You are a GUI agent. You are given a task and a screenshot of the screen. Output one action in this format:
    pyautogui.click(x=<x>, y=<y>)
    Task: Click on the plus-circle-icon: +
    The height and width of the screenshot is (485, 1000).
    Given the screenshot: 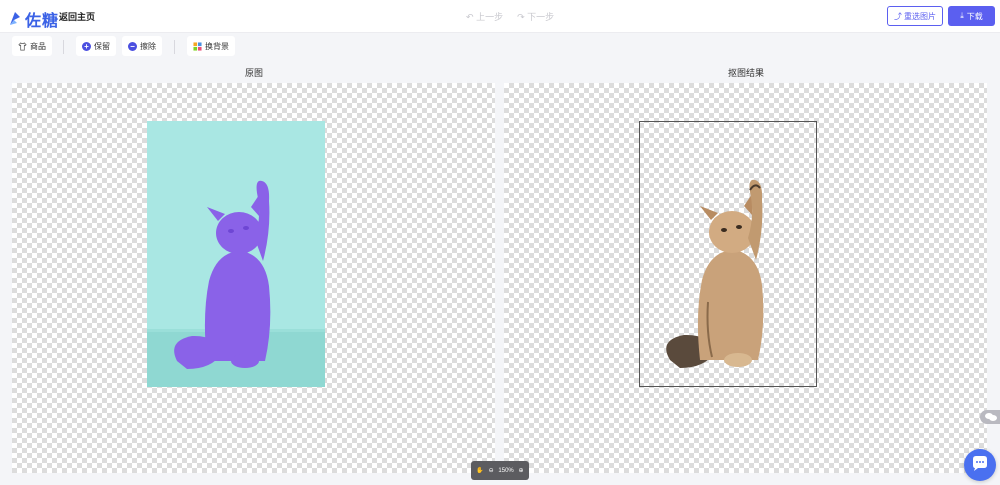 What is the action you would take?
    pyautogui.click(x=86, y=46)
    